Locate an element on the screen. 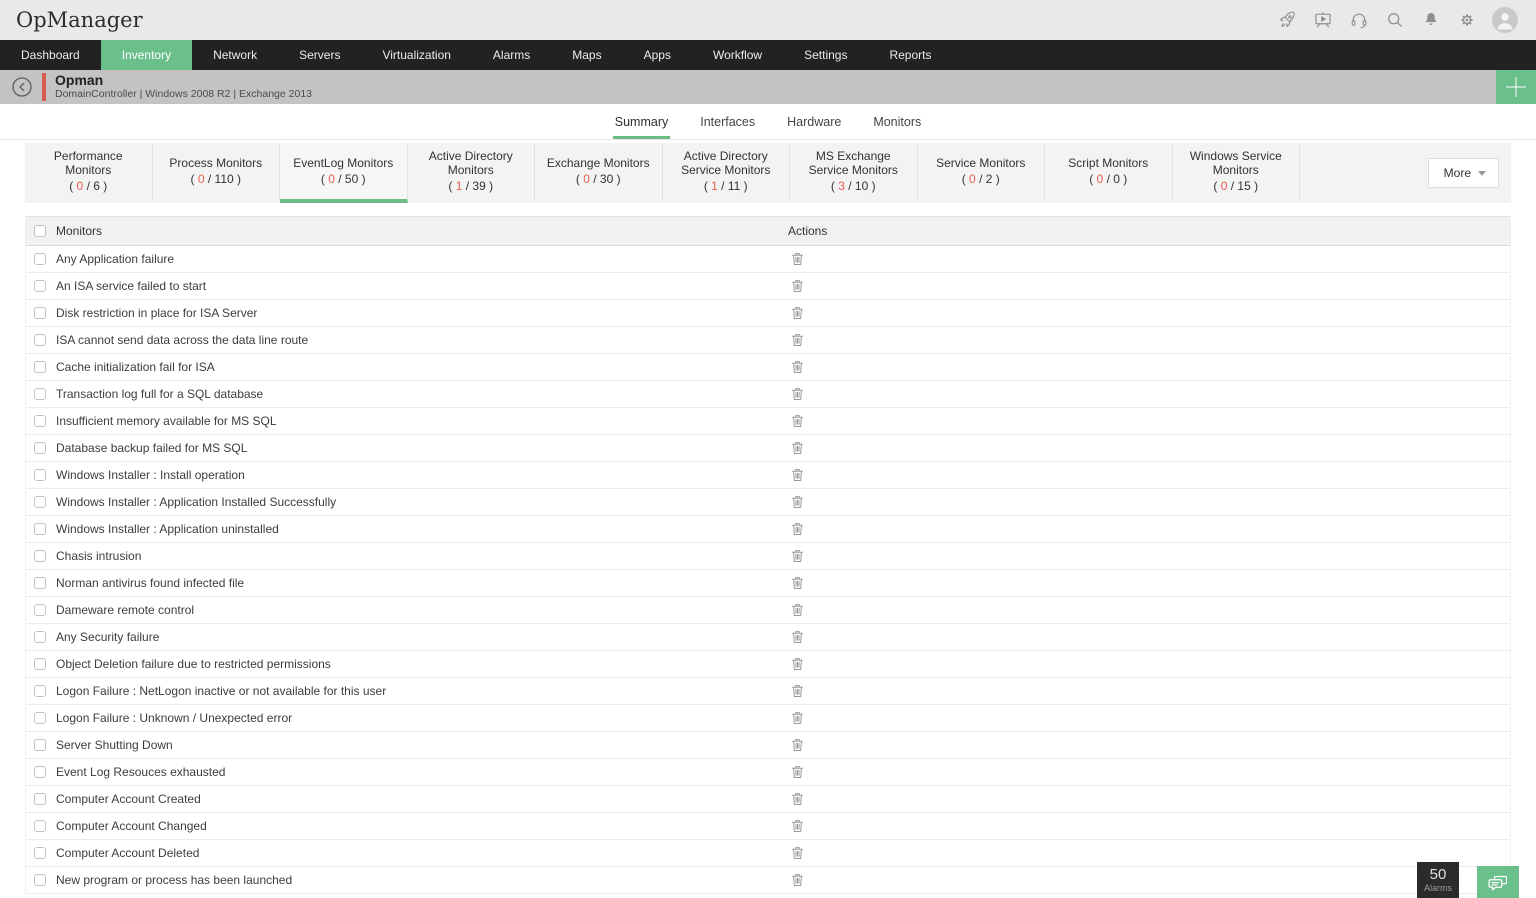 Image resolution: width=1536 pixels, height=898 pixels. monitor-tab: Performance Monitors ( 0 / 6 ) is located at coordinates (89, 173).